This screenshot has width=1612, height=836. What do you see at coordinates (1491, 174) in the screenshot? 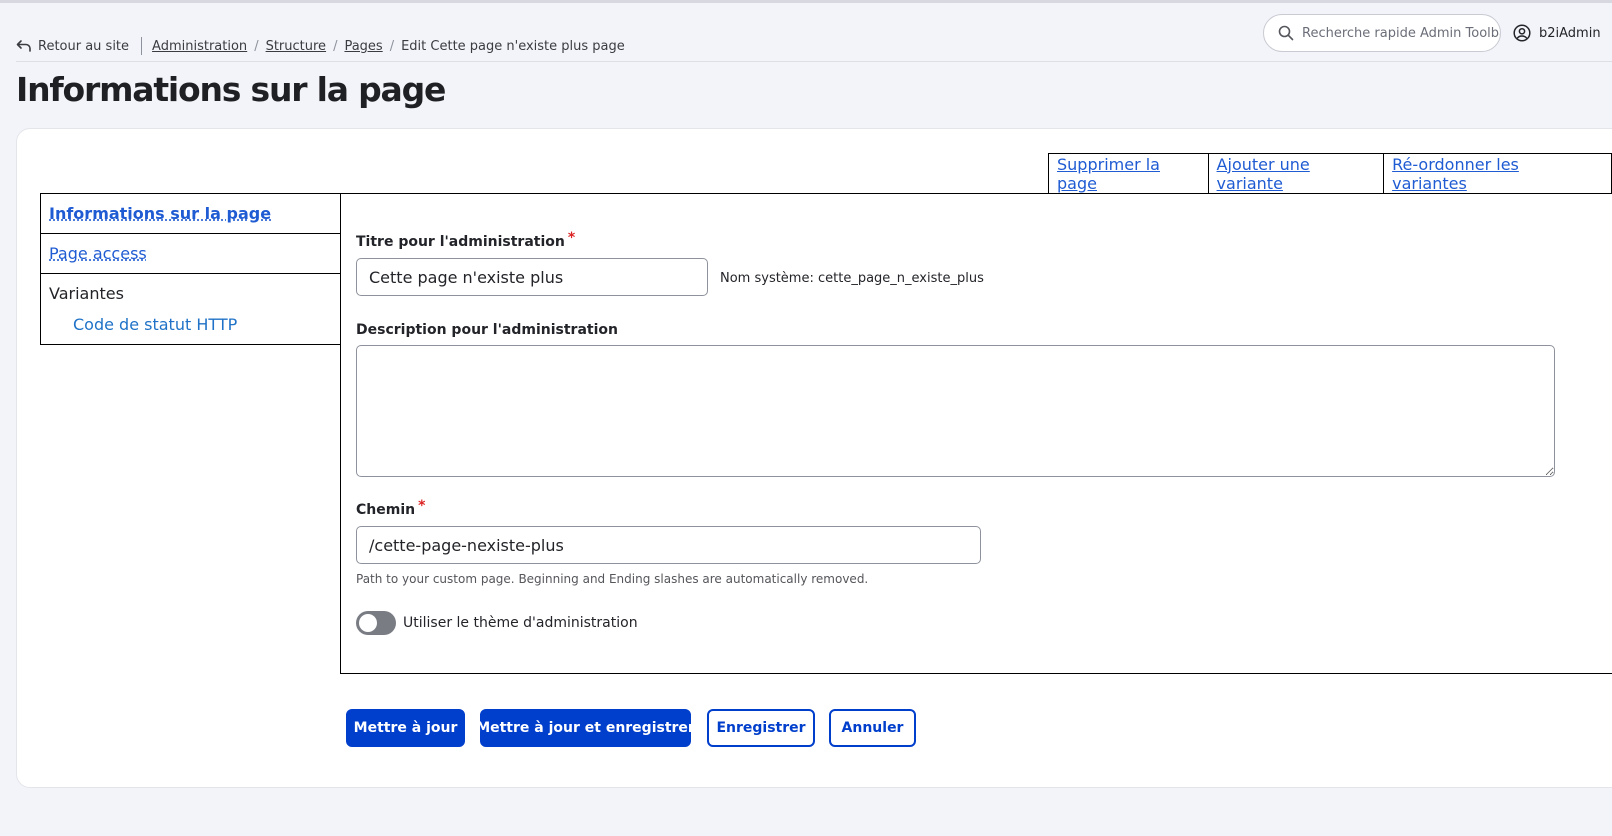
I see `reorder-variants-link: Ré-ordonner les variantes` at bounding box center [1491, 174].